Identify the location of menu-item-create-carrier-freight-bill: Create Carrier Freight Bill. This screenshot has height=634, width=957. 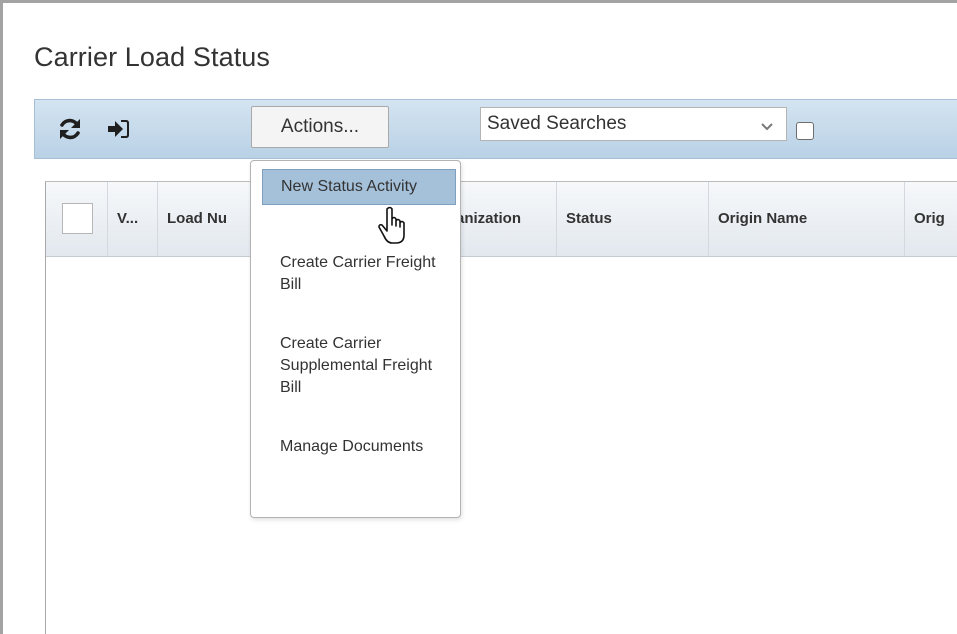
(359, 274).